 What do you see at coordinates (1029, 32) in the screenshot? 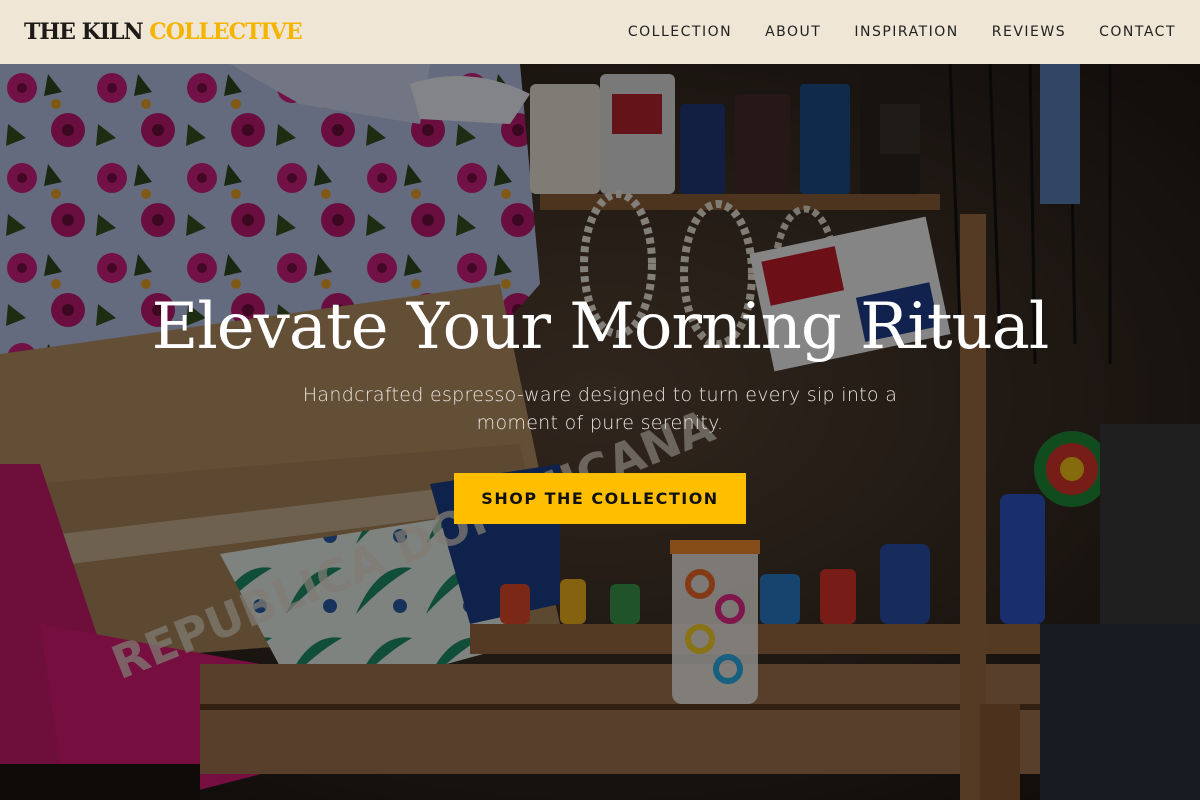
I see `nav-link-reviews: REVIEWS` at bounding box center [1029, 32].